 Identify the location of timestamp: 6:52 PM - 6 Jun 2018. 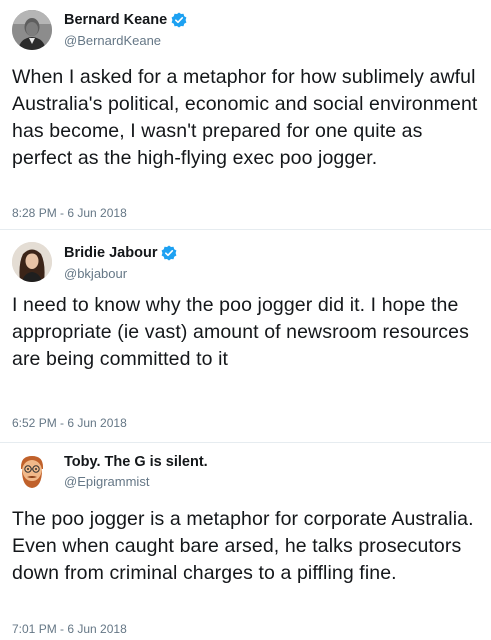
(69, 423).